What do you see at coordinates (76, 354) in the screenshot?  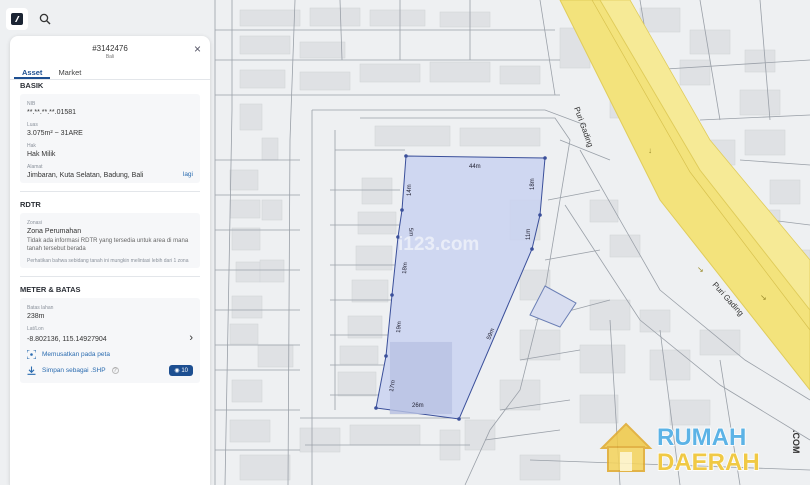 I see `center-map-label: Memusatkan pada peta` at bounding box center [76, 354].